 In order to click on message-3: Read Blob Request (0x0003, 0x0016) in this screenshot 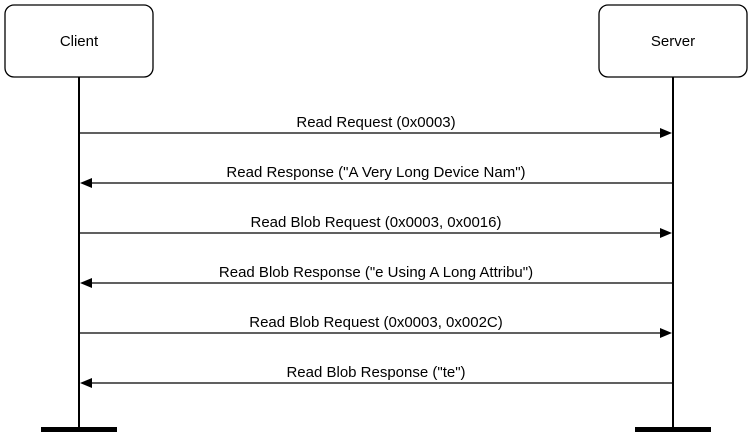, I will do `click(375, 226)`.